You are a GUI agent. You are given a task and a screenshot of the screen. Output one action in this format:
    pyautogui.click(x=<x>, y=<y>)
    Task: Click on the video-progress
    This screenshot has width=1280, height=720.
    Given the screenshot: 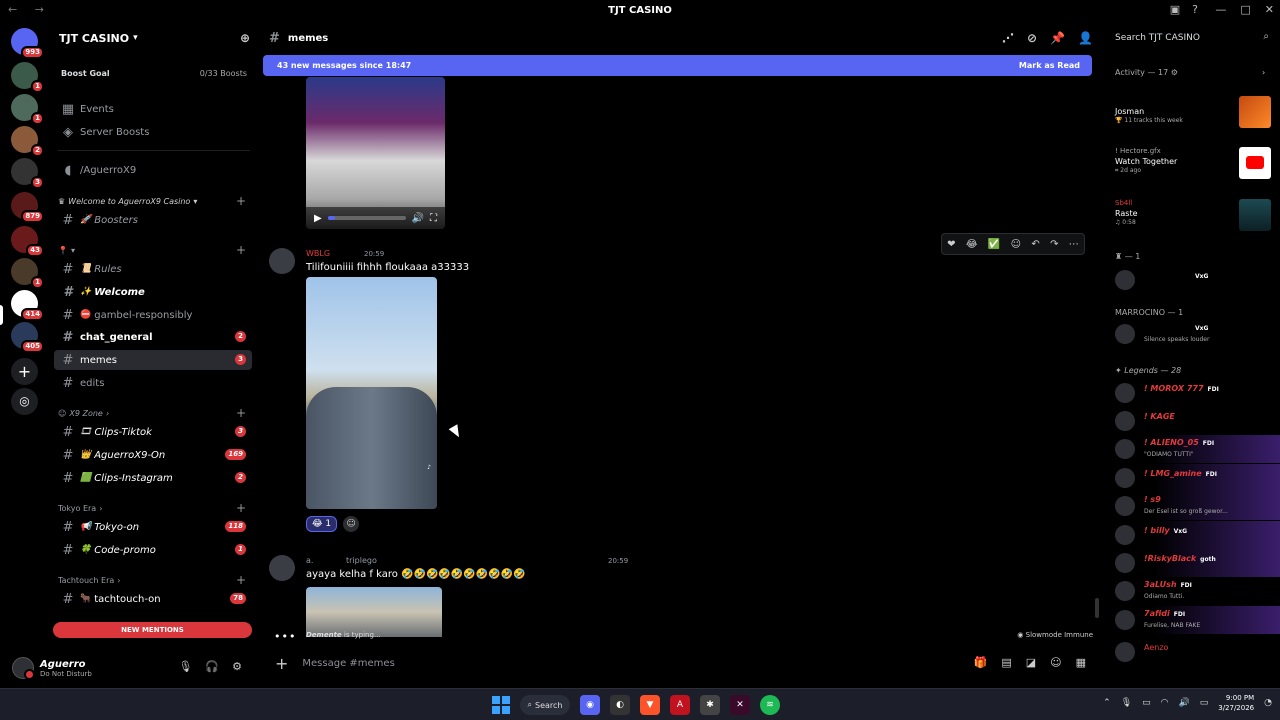 What is the action you would take?
    pyautogui.click(x=366, y=218)
    